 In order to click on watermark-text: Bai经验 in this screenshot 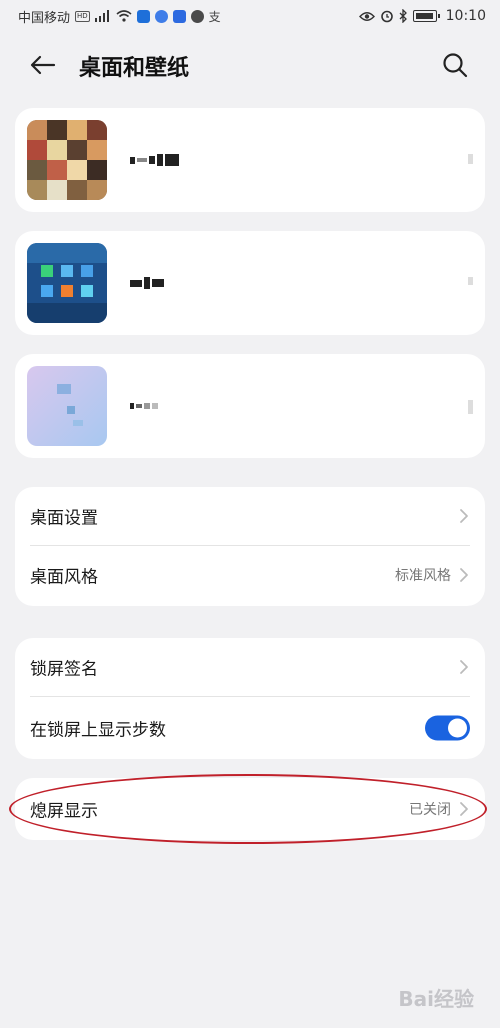, I will do `click(436, 999)`.